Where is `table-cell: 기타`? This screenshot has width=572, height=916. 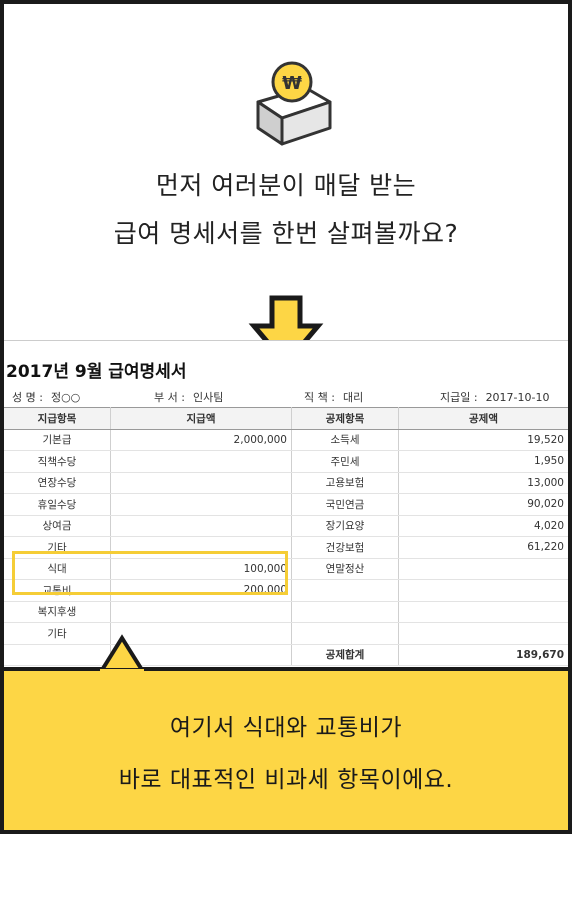
table-cell: 기타 is located at coordinates (57, 633).